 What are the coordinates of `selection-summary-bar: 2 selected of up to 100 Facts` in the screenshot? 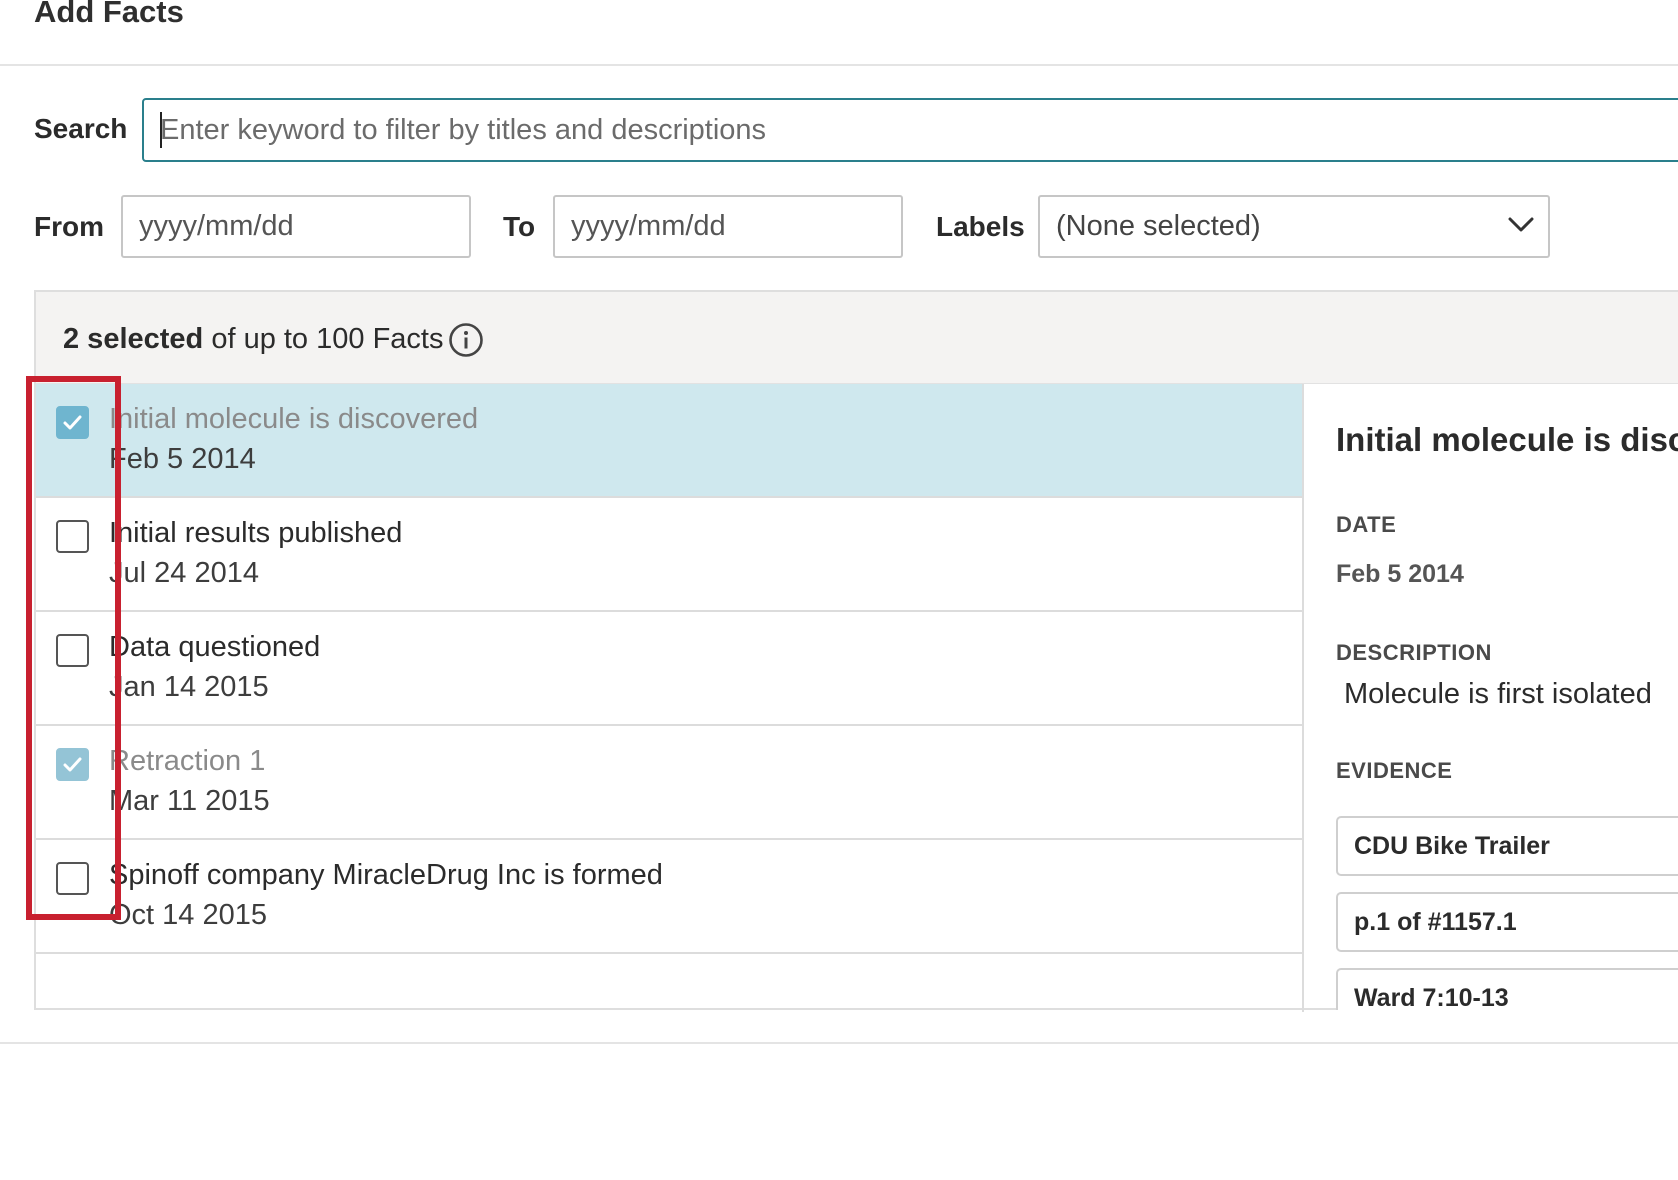 It's located at (857, 338).